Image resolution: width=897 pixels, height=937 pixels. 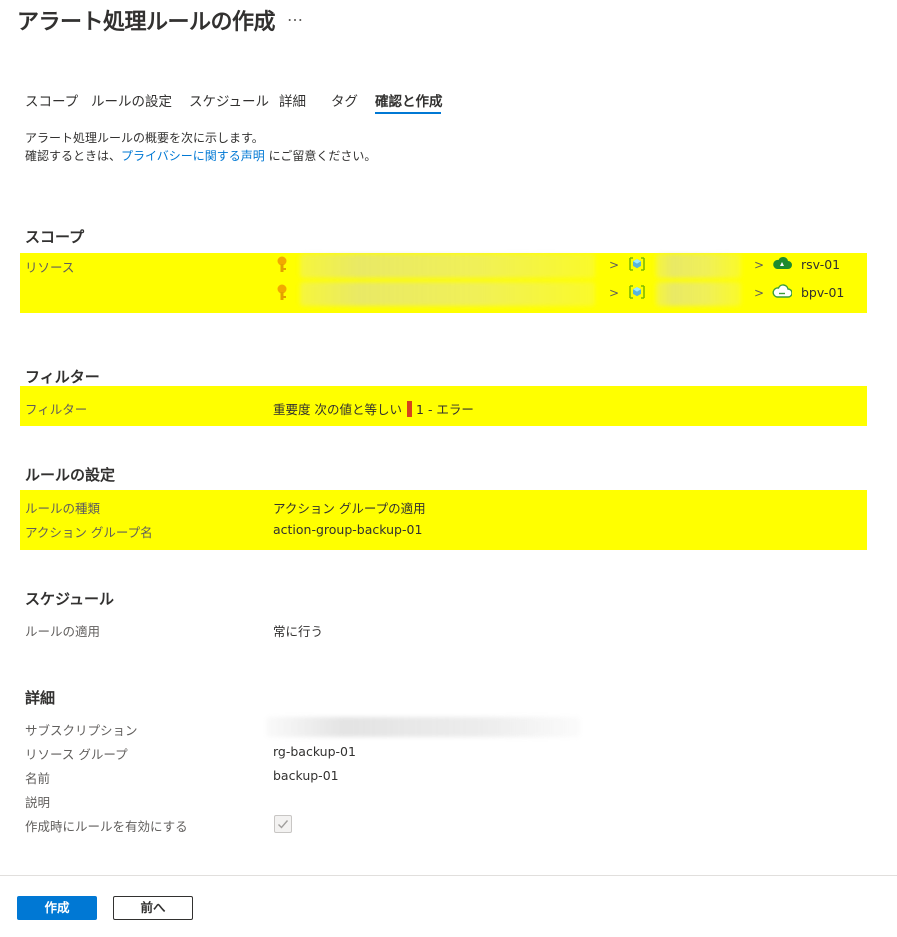 I want to click on severity-error-icon, so click(x=410, y=409).